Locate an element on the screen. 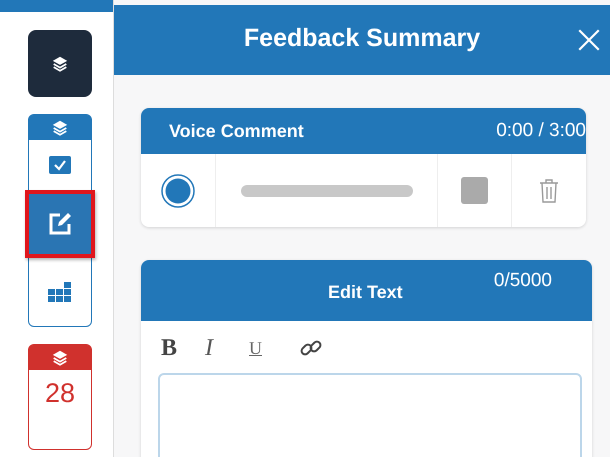 This screenshot has width=610, height=457. trash-icon is located at coordinates (549, 191).